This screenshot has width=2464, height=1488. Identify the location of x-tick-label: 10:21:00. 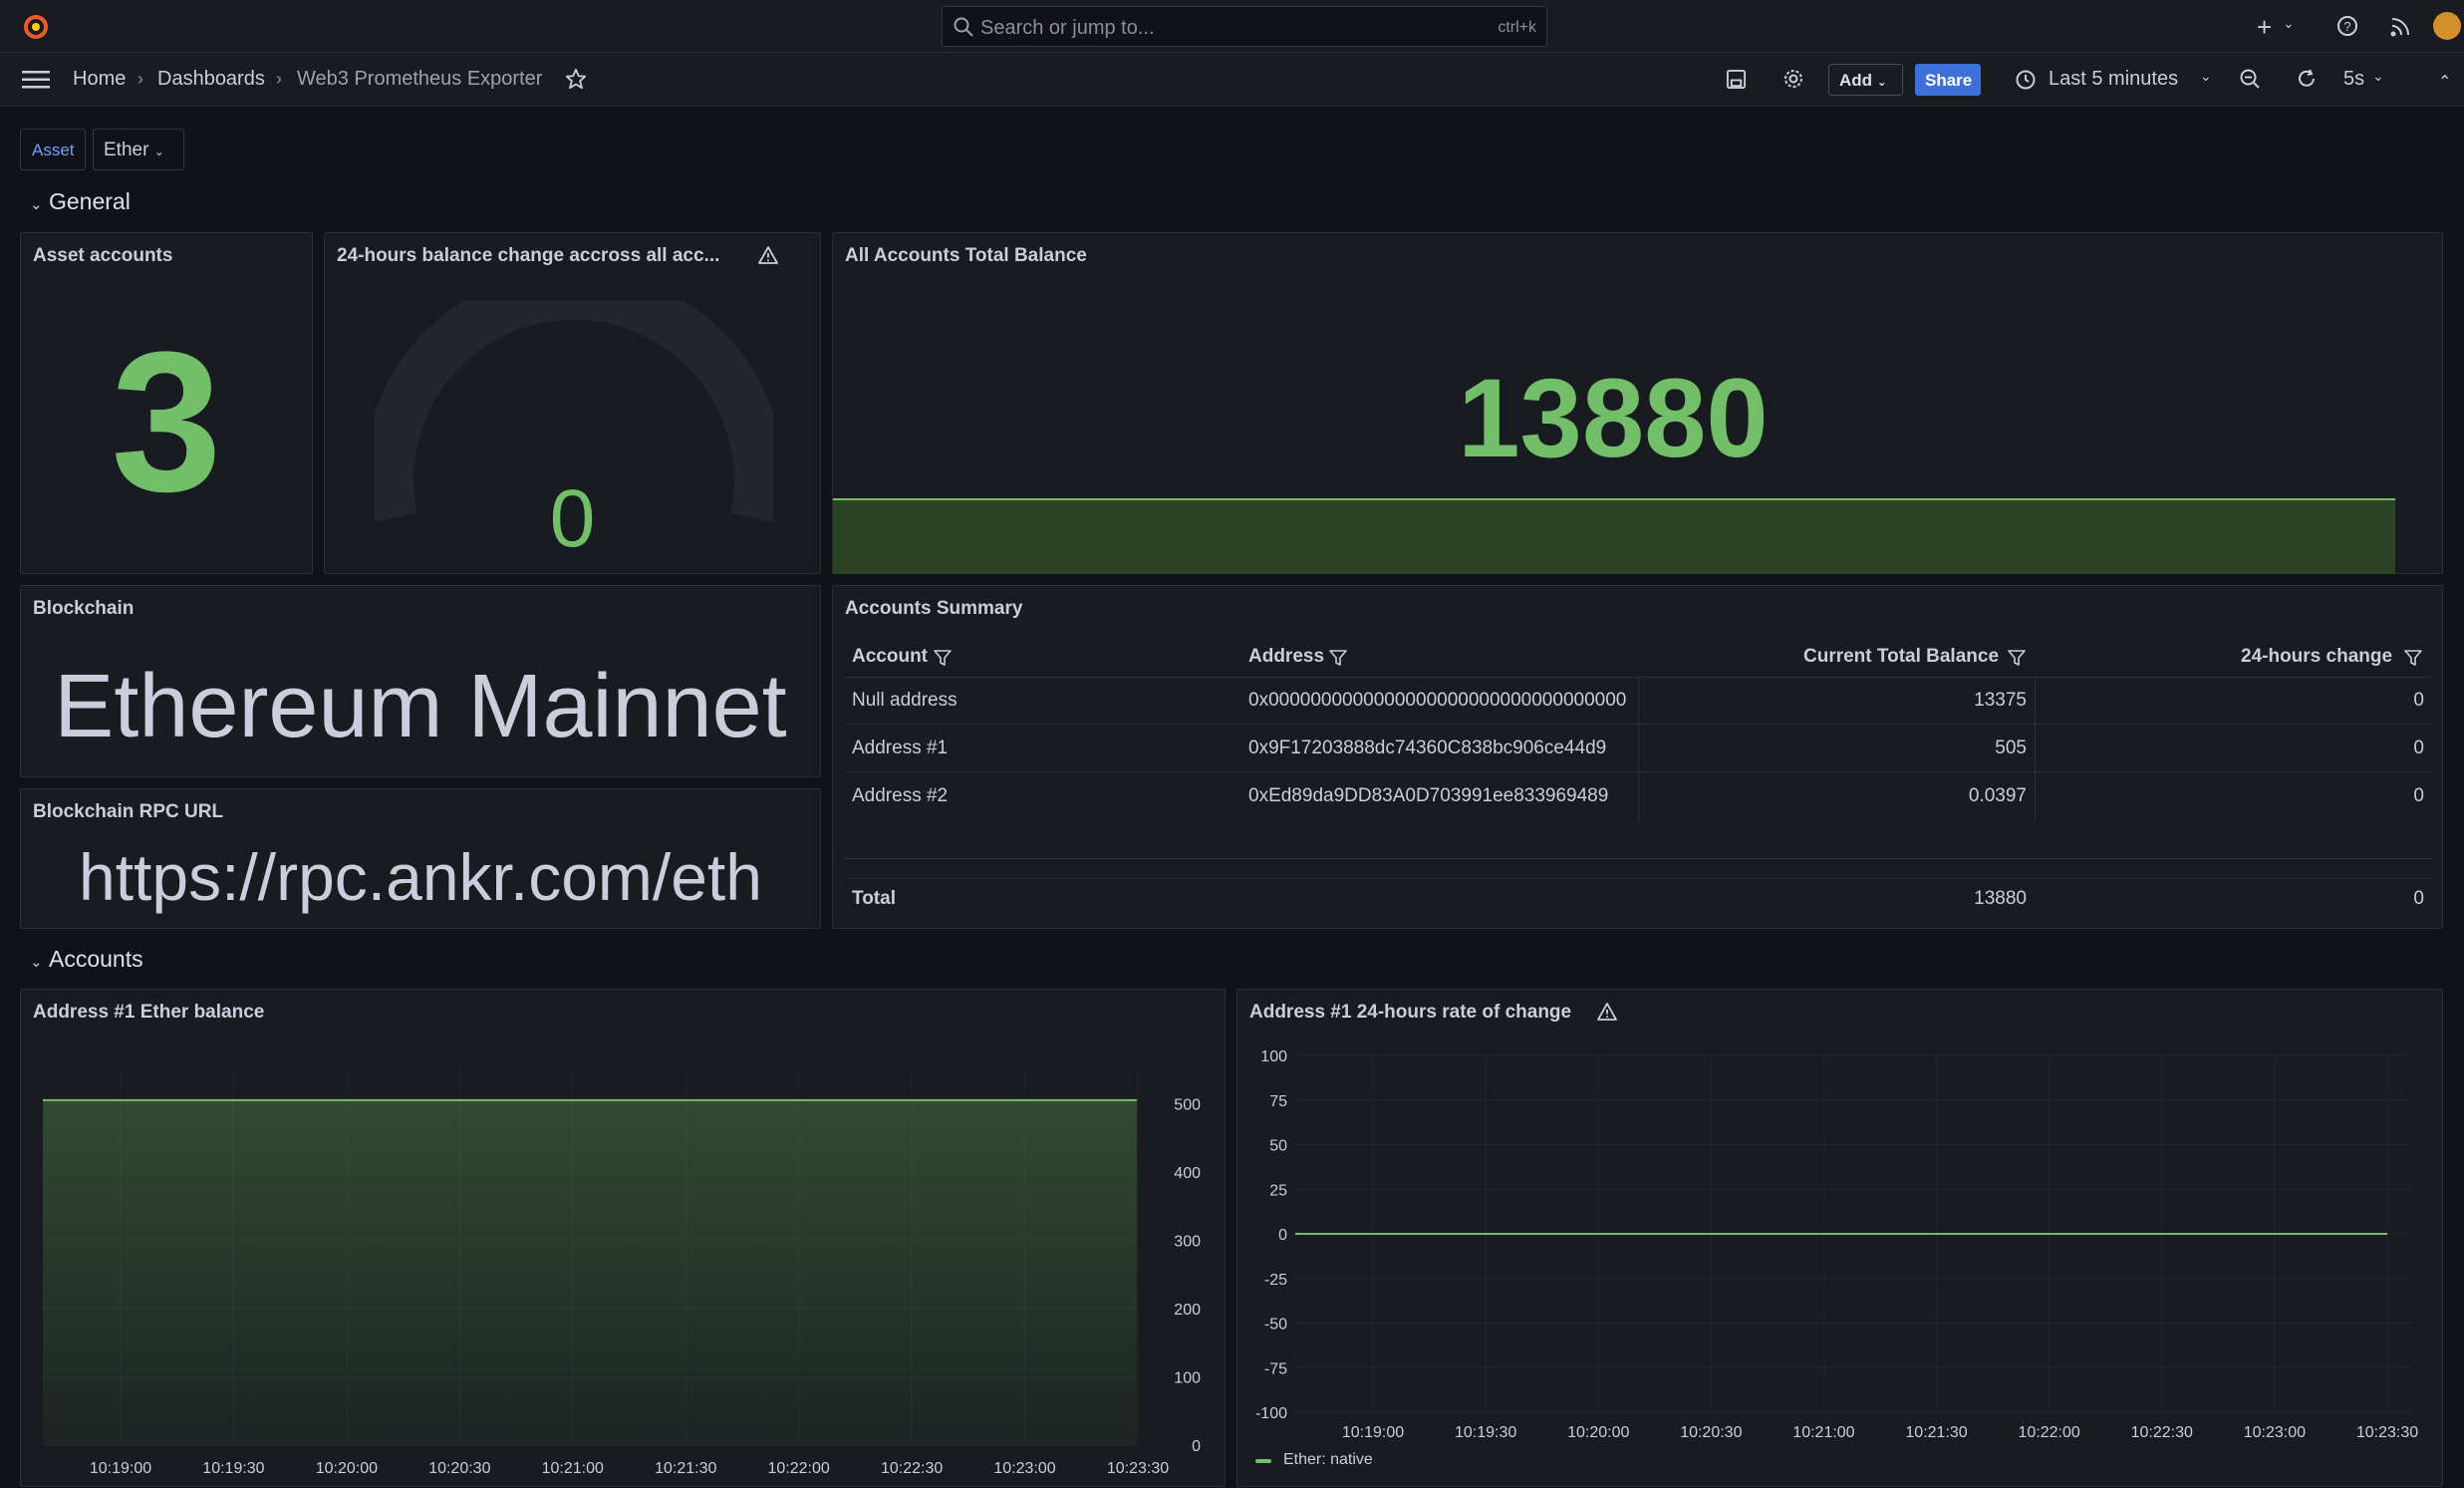
(573, 1469).